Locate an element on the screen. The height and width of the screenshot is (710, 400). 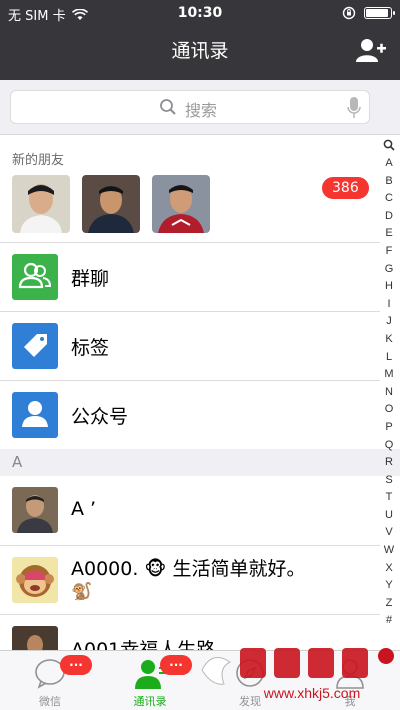
contact-name-extra: 🐒 is located at coordinates (82, 592).